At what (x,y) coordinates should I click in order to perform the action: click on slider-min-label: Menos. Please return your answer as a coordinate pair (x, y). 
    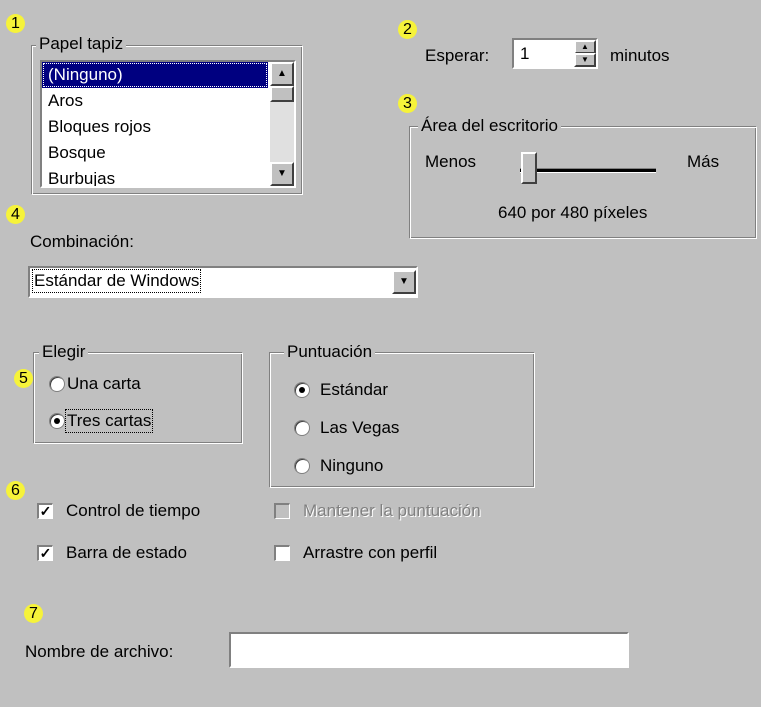
    Looking at the image, I should click on (451, 161).